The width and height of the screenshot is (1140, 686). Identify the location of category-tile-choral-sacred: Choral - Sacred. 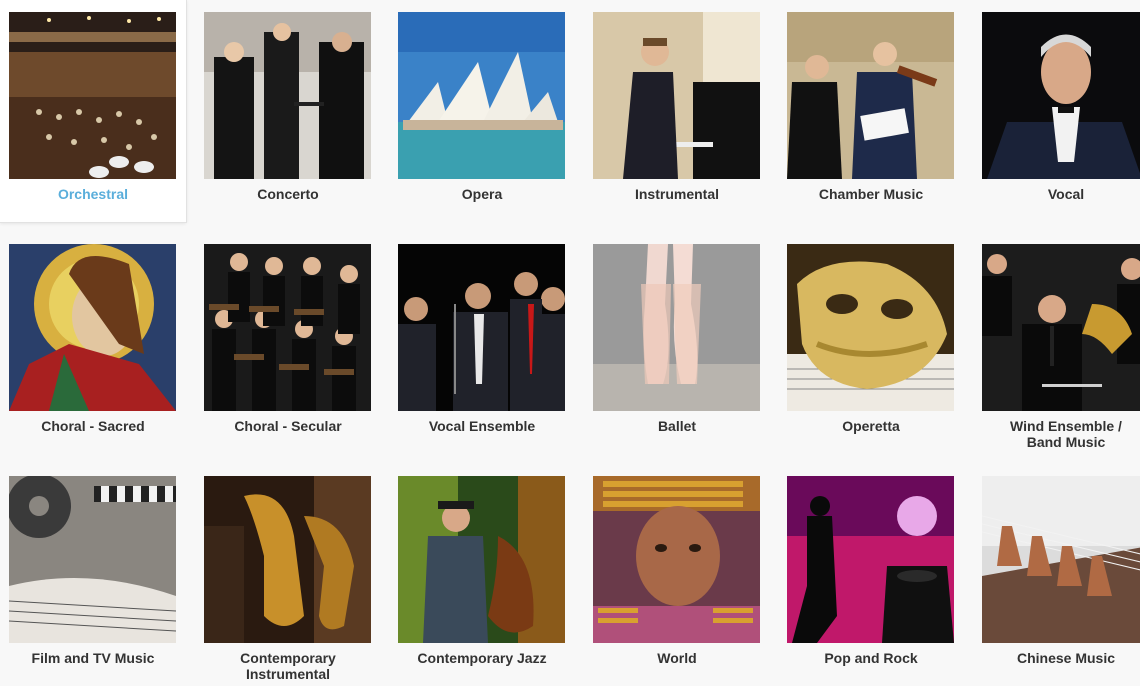
(93, 343).